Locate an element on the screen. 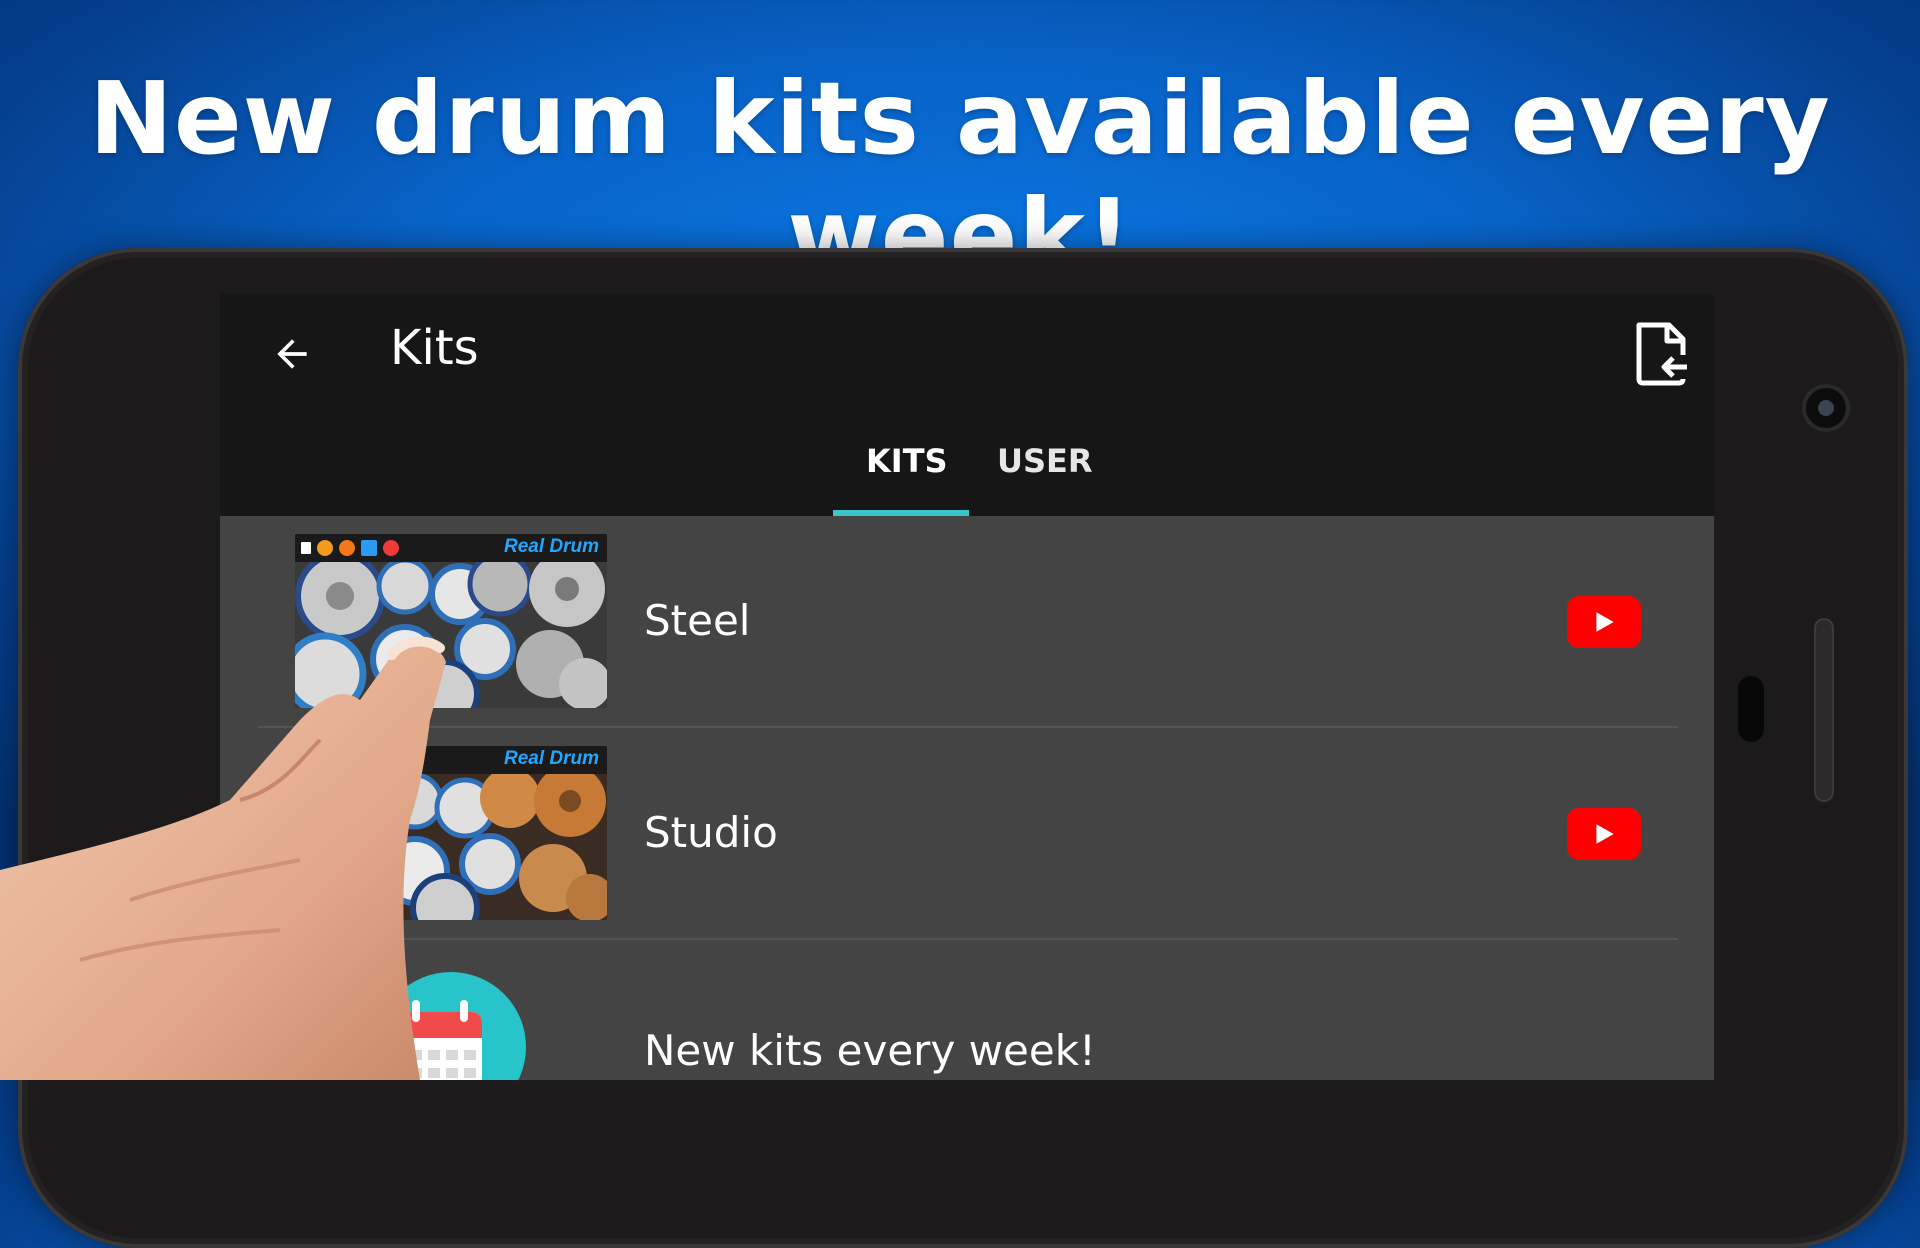 This screenshot has height=1248, width=1920. phone-camera is located at coordinates (1826, 408).